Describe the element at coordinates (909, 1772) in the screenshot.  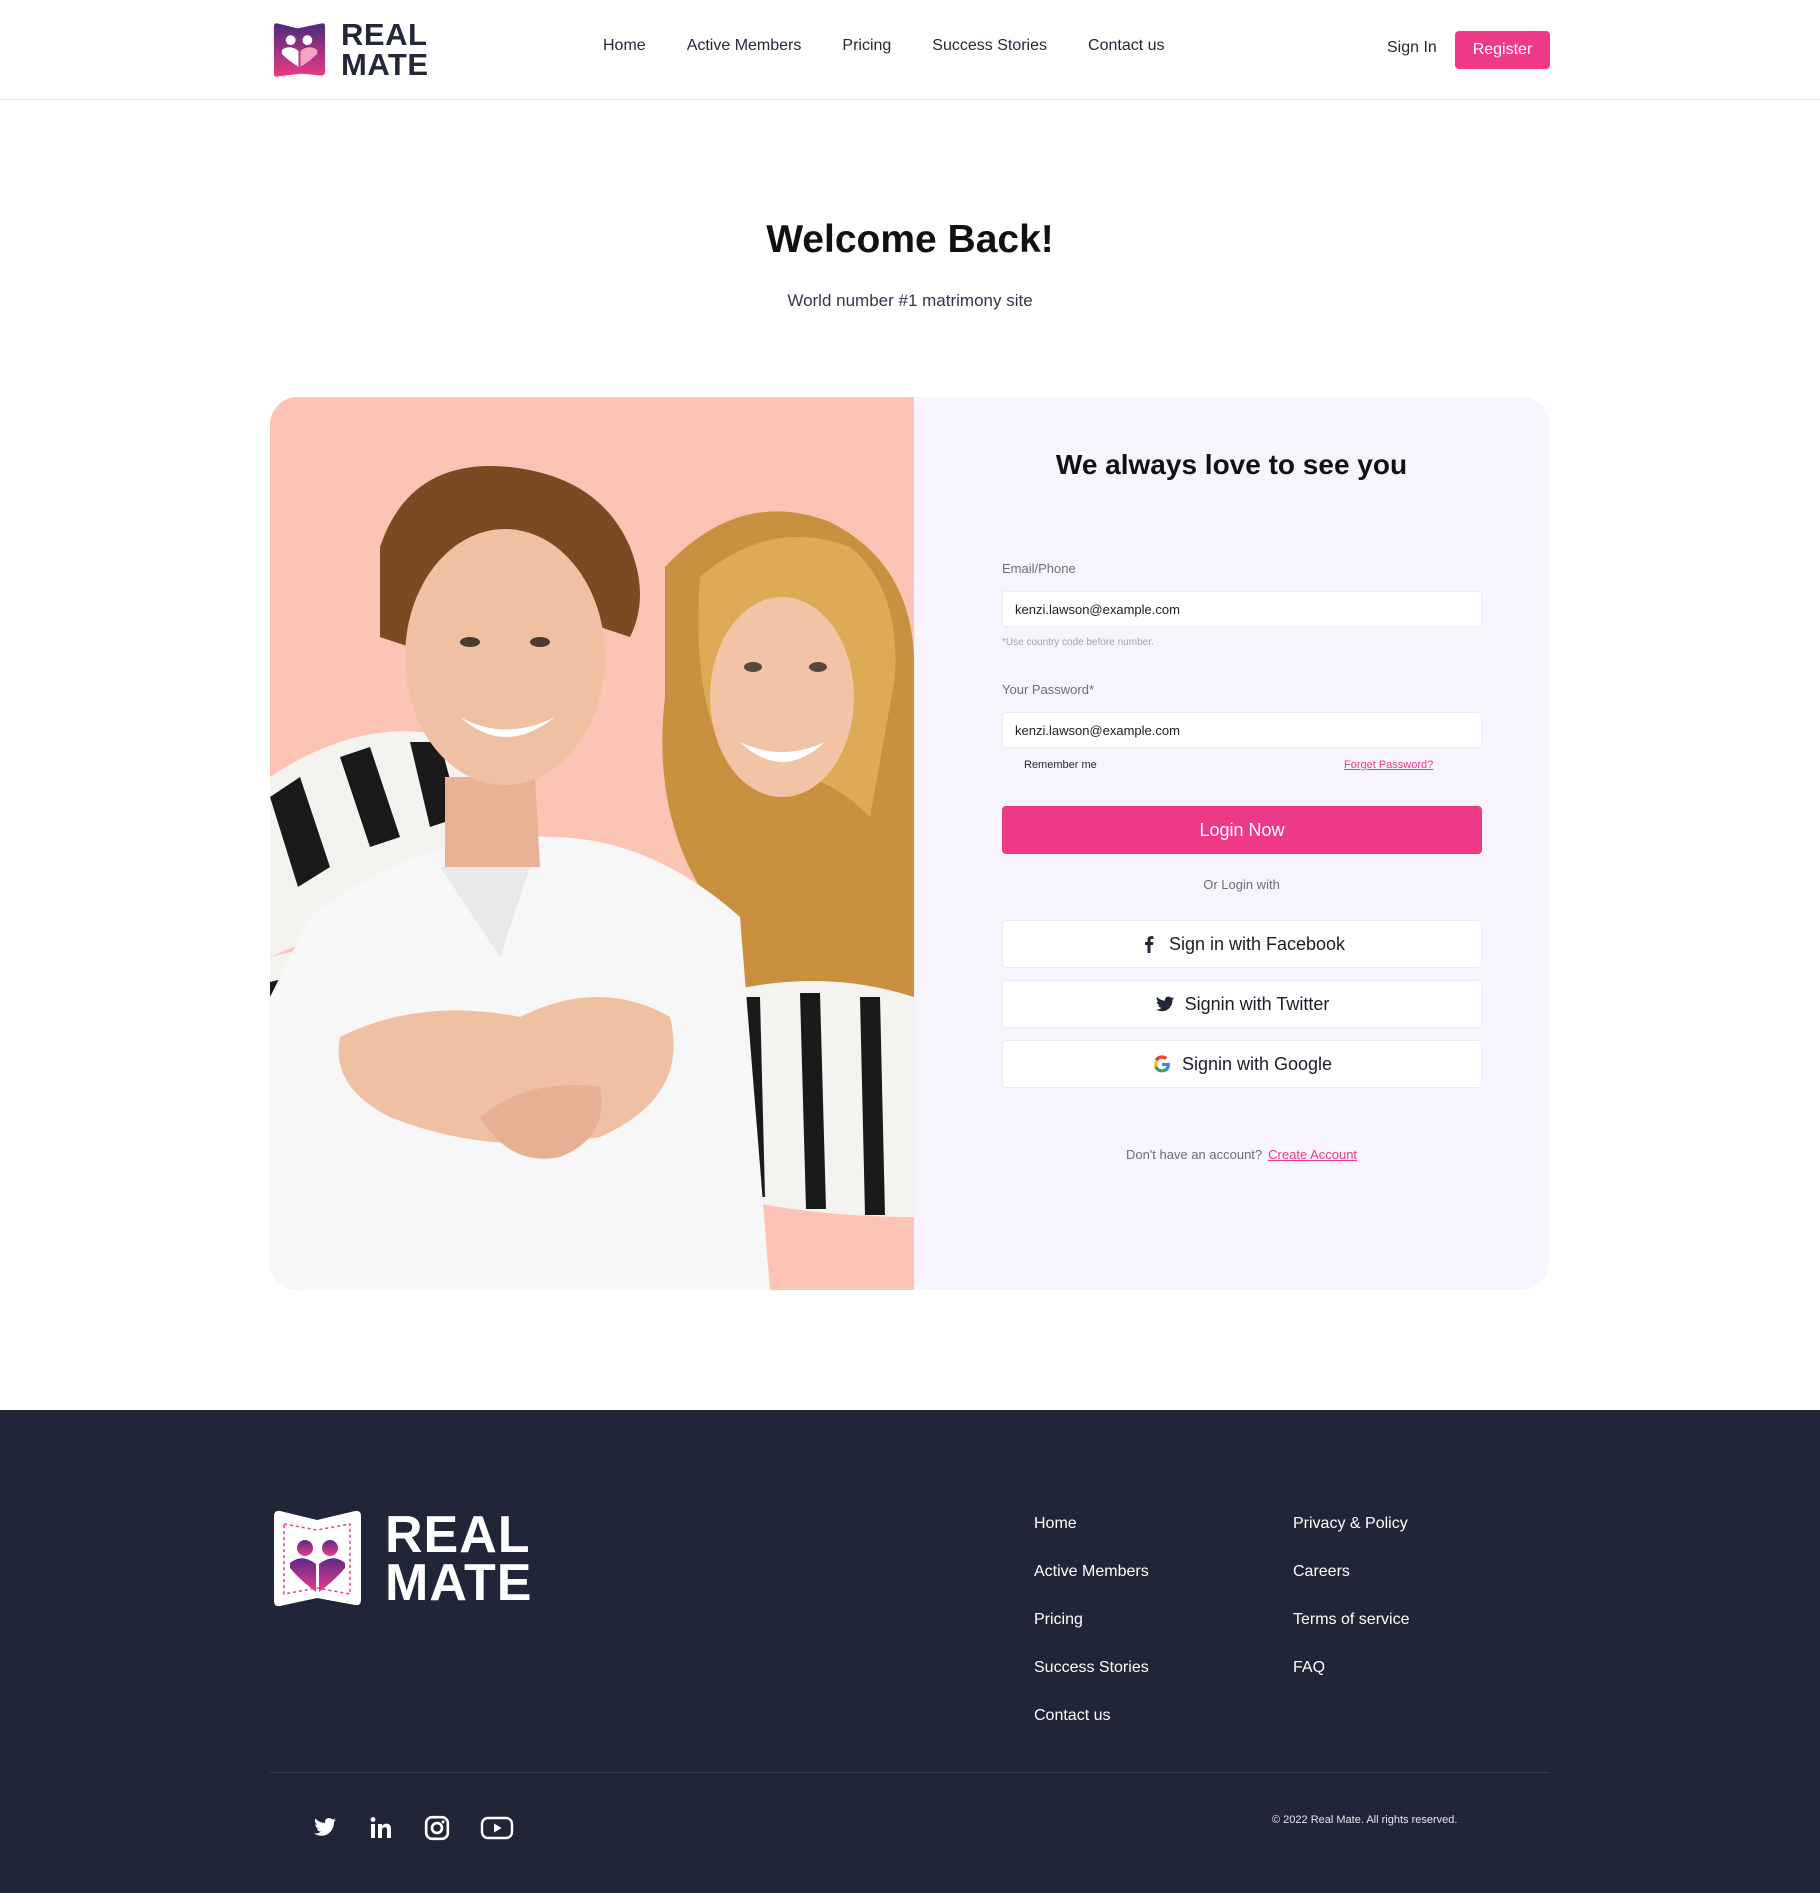
I see `footer-divider` at that location.